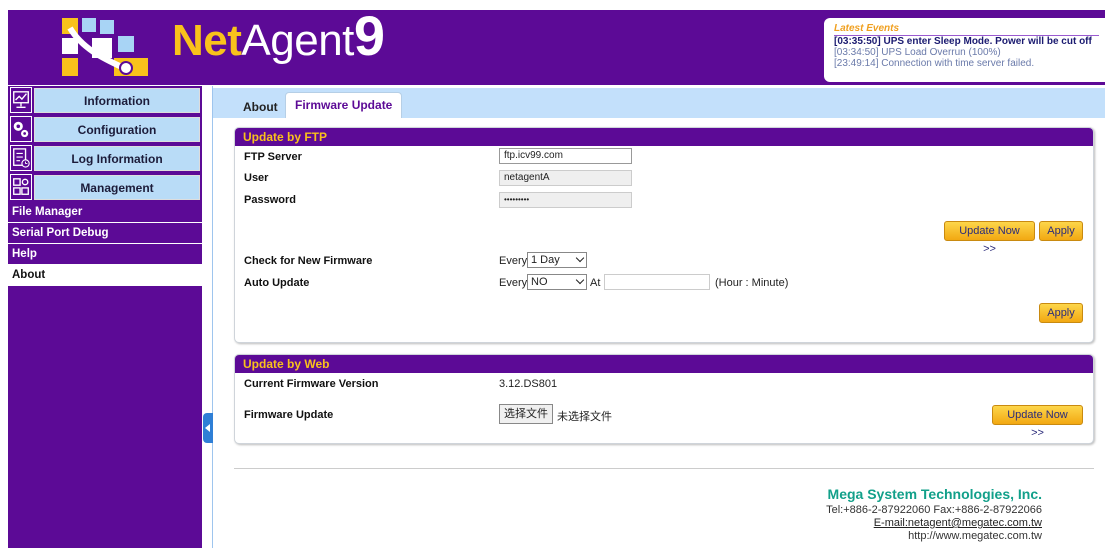  I want to click on sidebar-item-label: Log Information, so click(117, 158).